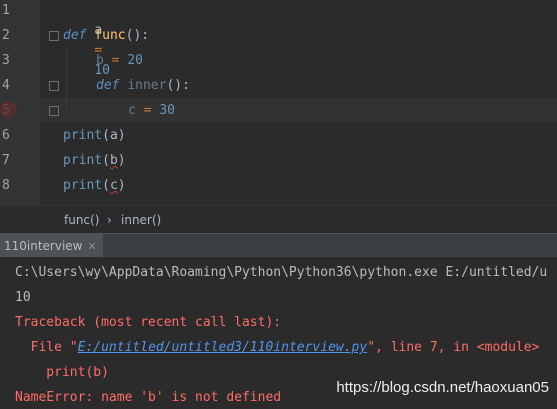 This screenshot has height=409, width=557. Describe the element at coordinates (148, 397) in the screenshot. I see `error-message: NameError: name 'b' is not defined` at that location.